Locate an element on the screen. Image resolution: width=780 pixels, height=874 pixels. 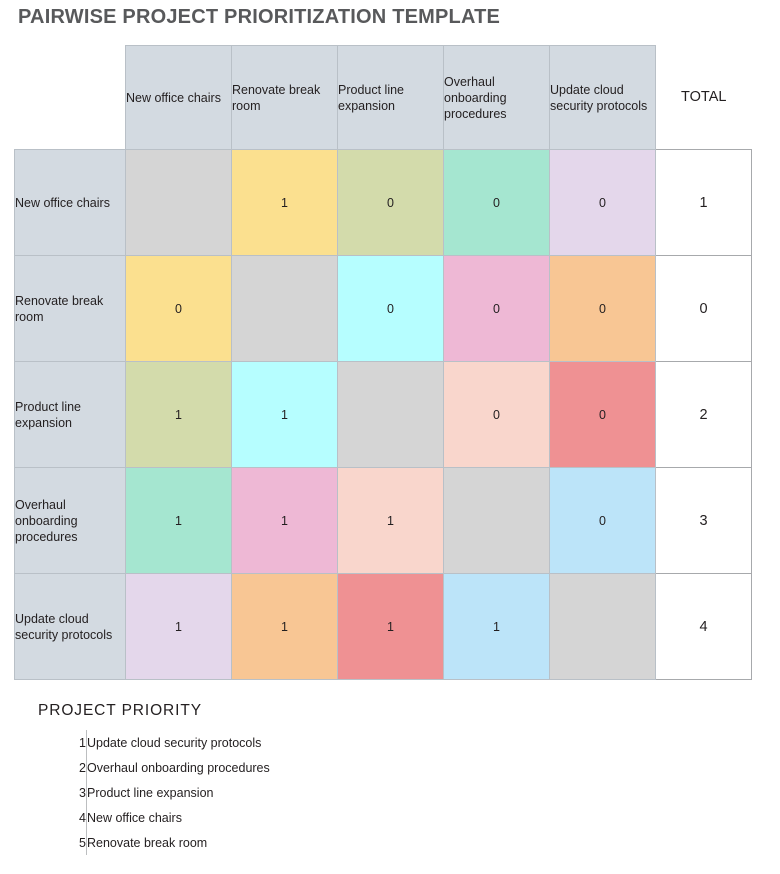
matrix-row: Product line expansion 1 1 0 0 2 is located at coordinates (383, 414).